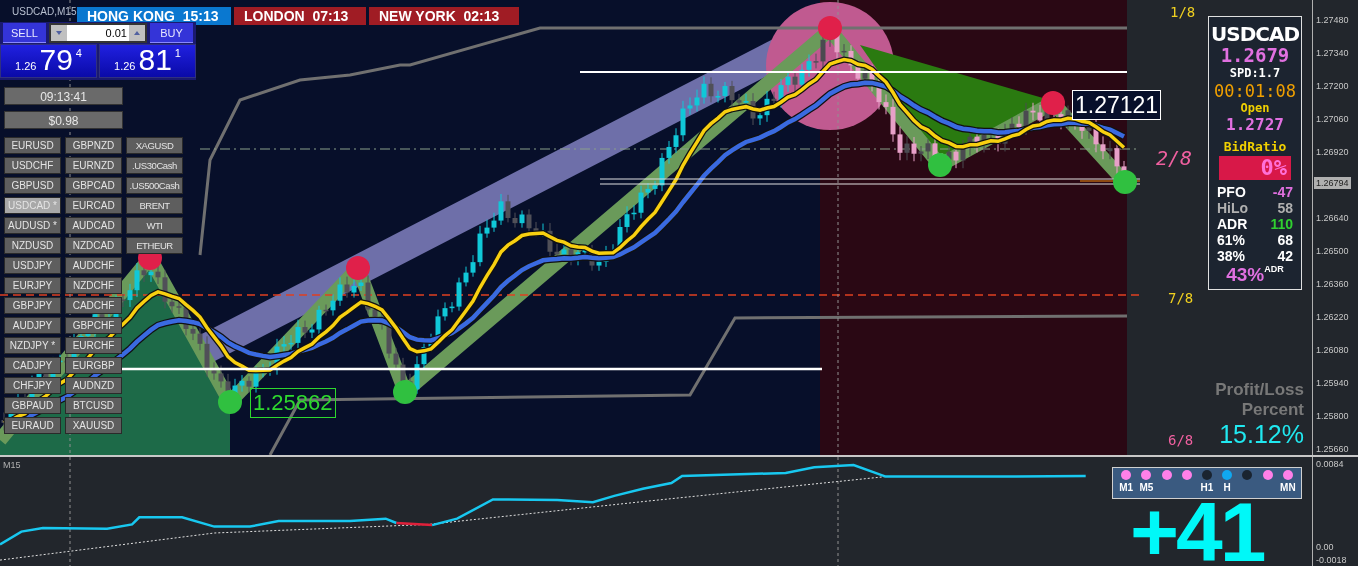  Describe the element at coordinates (1274, 269) in the screenshot. I see `adr-label: ADR` at that location.